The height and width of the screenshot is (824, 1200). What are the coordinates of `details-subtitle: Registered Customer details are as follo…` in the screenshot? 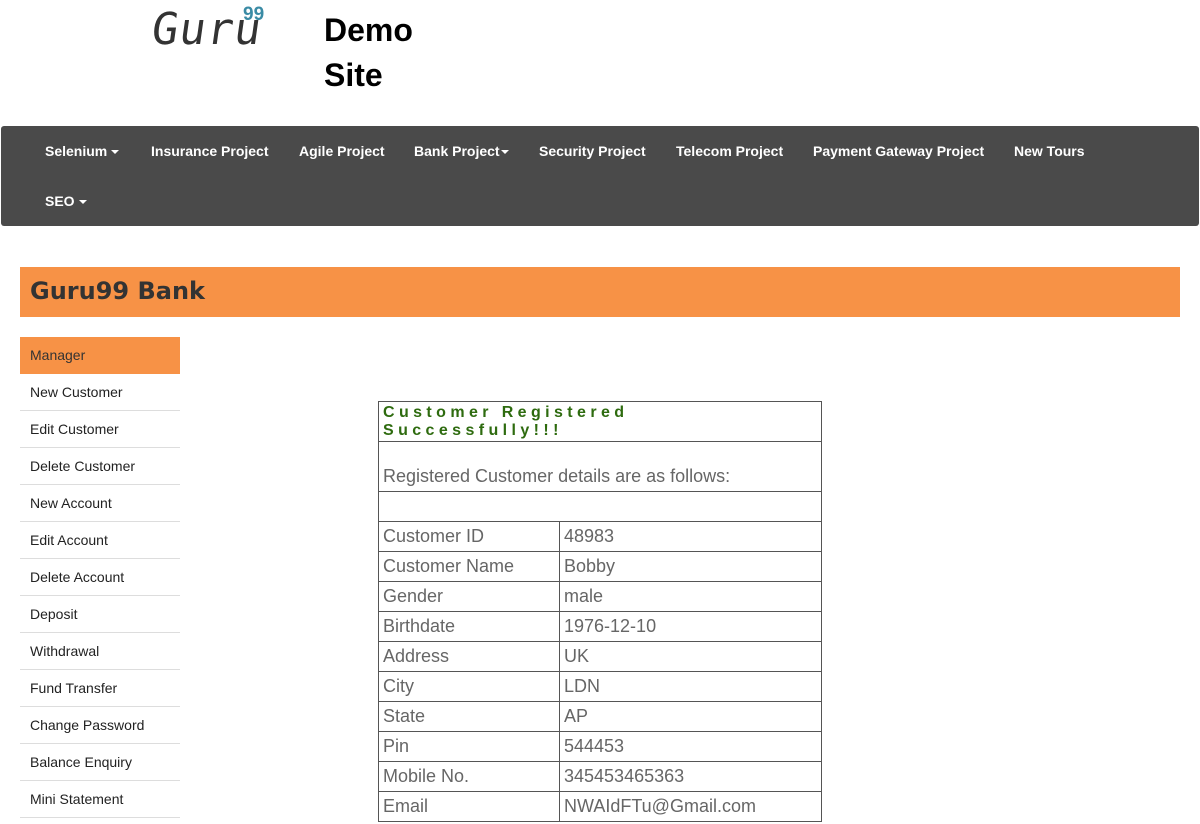 It's located at (600, 466).